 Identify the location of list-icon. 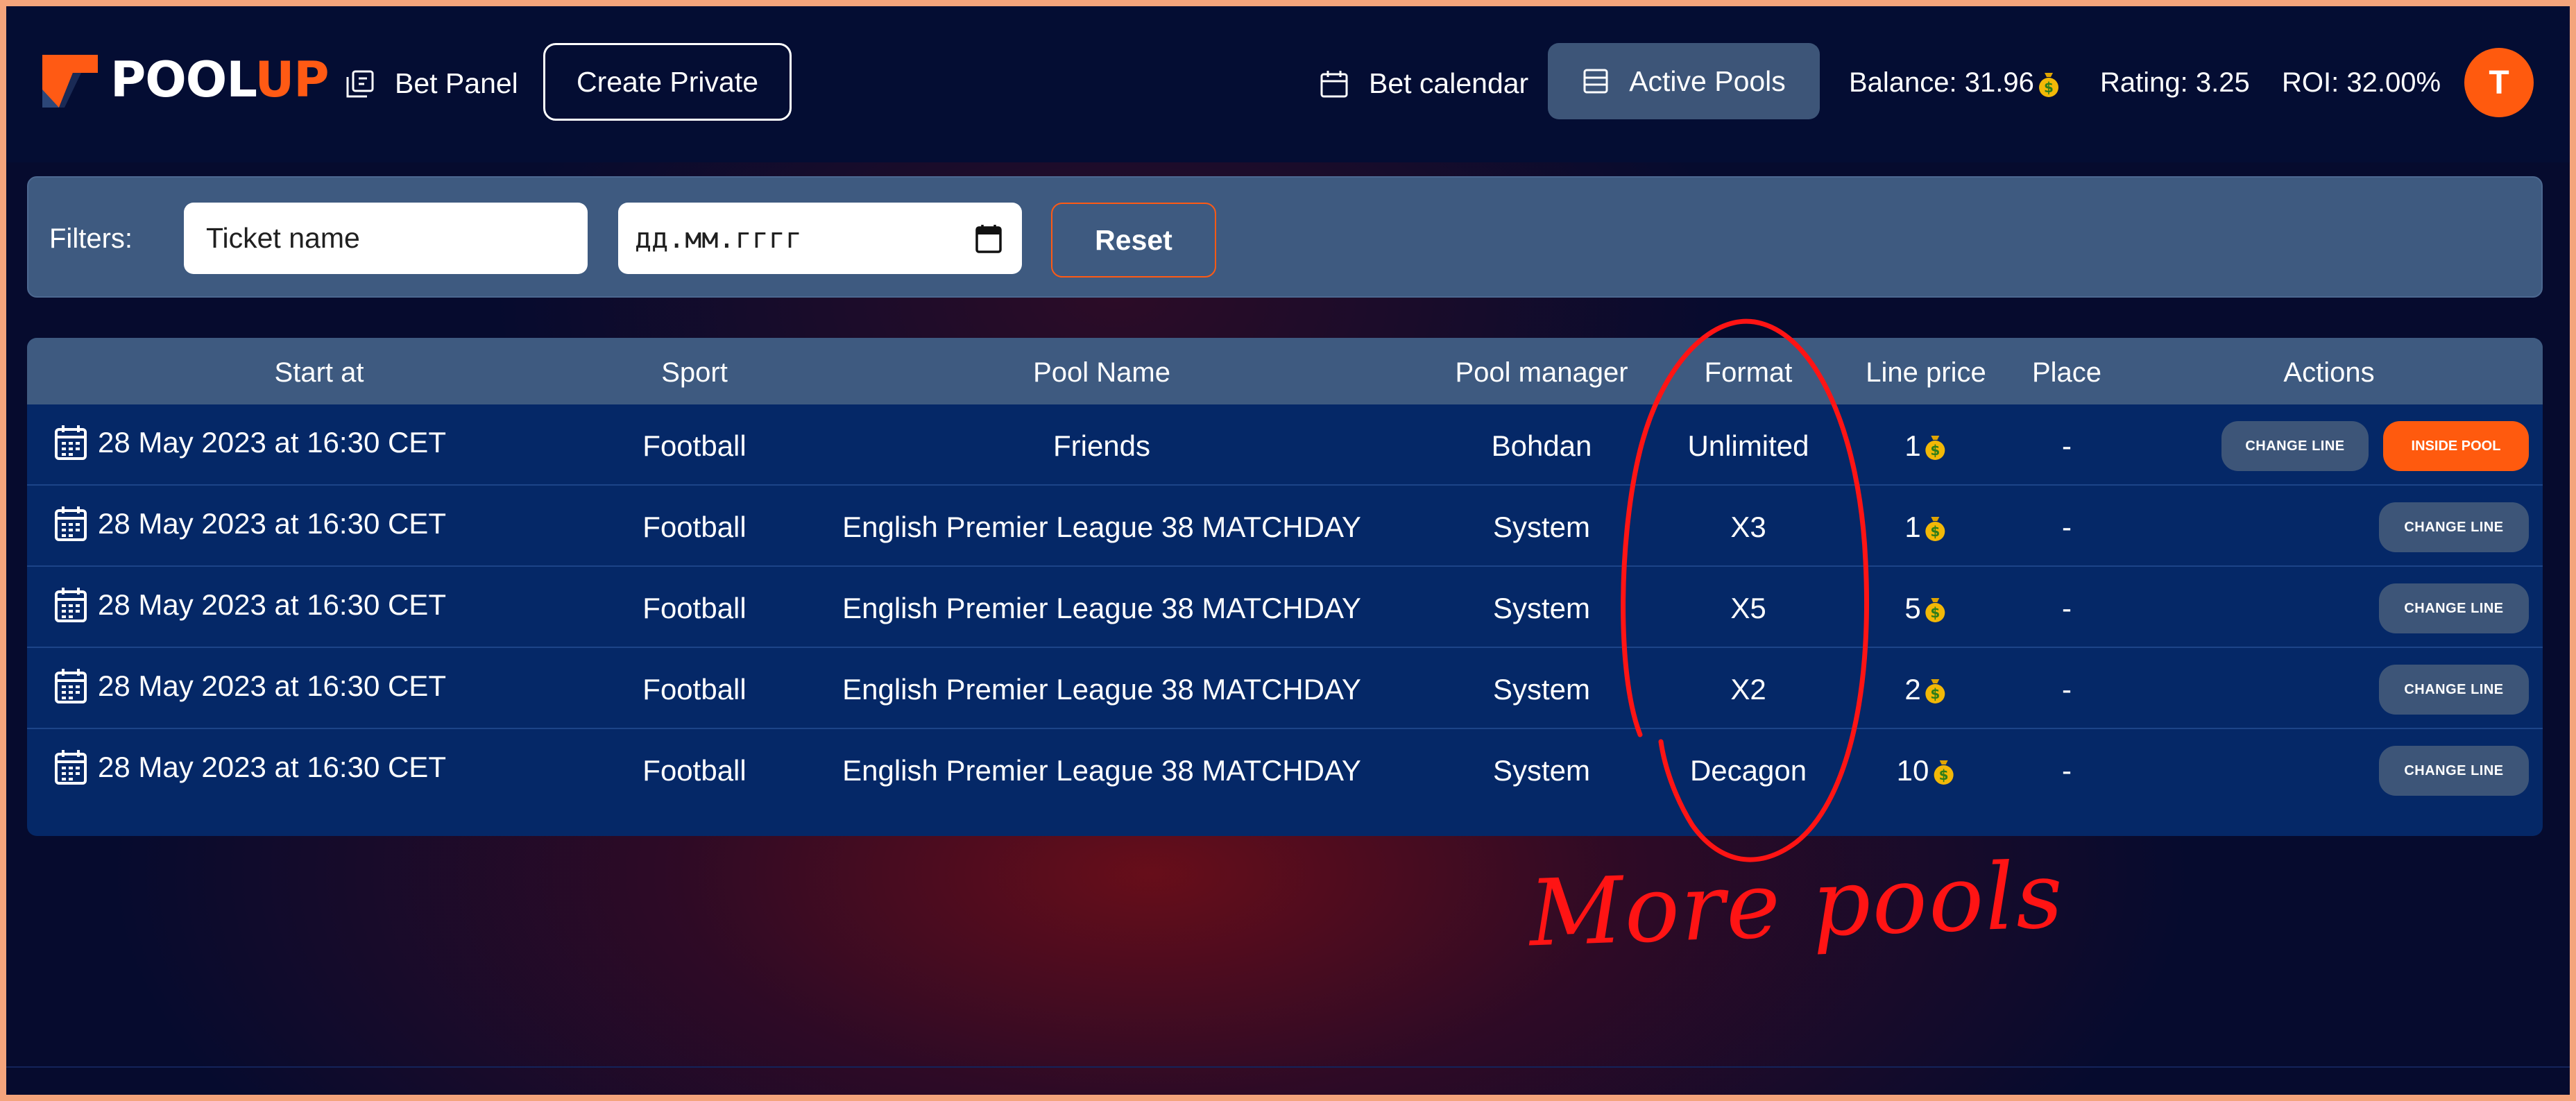
(1595, 81).